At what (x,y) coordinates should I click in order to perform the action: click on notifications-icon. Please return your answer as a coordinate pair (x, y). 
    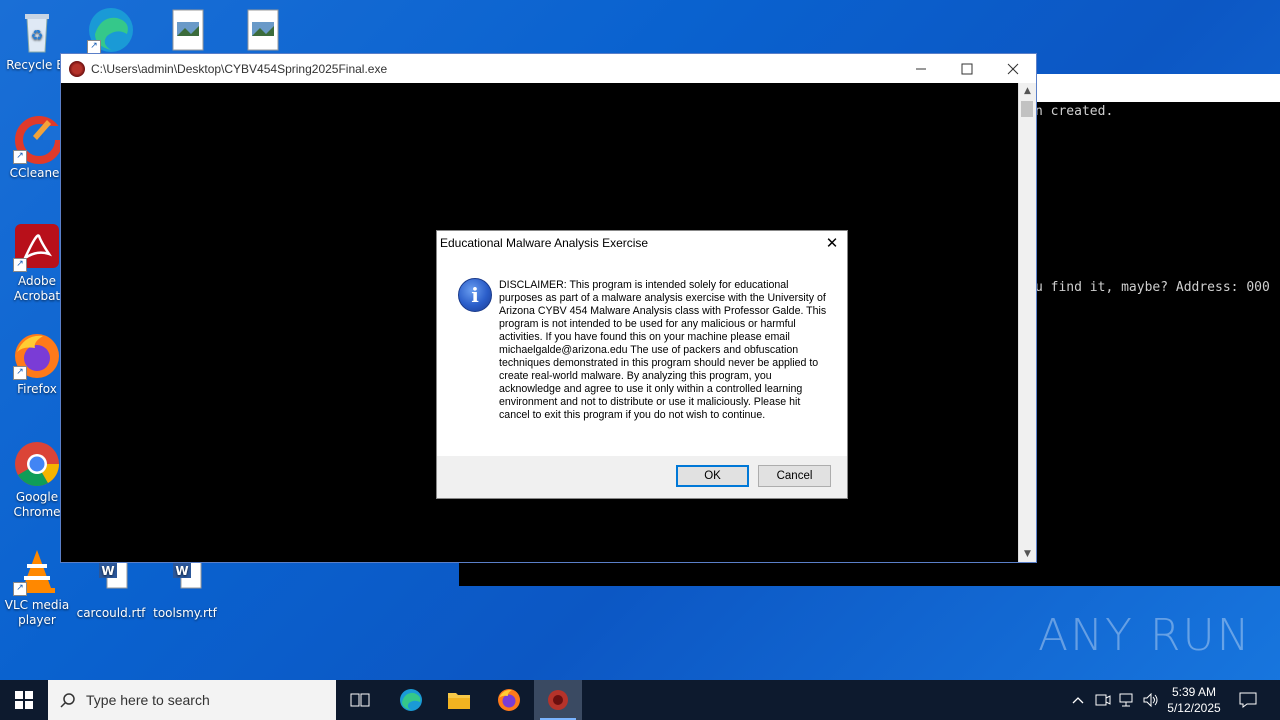
    Looking at the image, I should click on (1248, 700).